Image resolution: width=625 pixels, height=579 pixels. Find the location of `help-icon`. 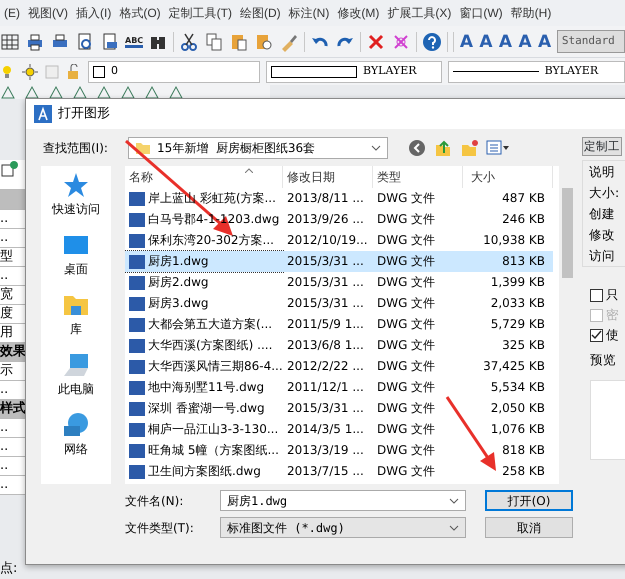

help-icon is located at coordinates (432, 42).